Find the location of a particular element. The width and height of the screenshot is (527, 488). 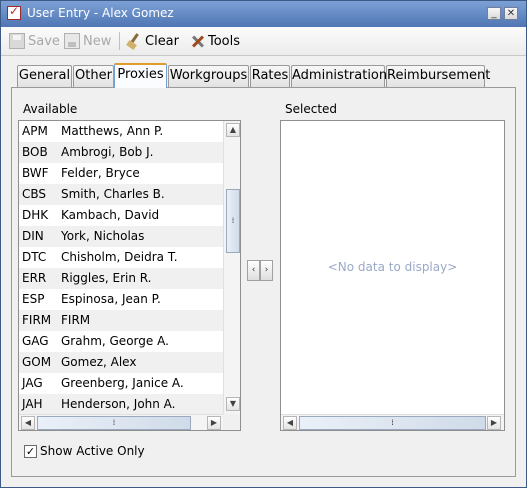

list-item: GAG Grahm, George A. is located at coordinates (121, 341).